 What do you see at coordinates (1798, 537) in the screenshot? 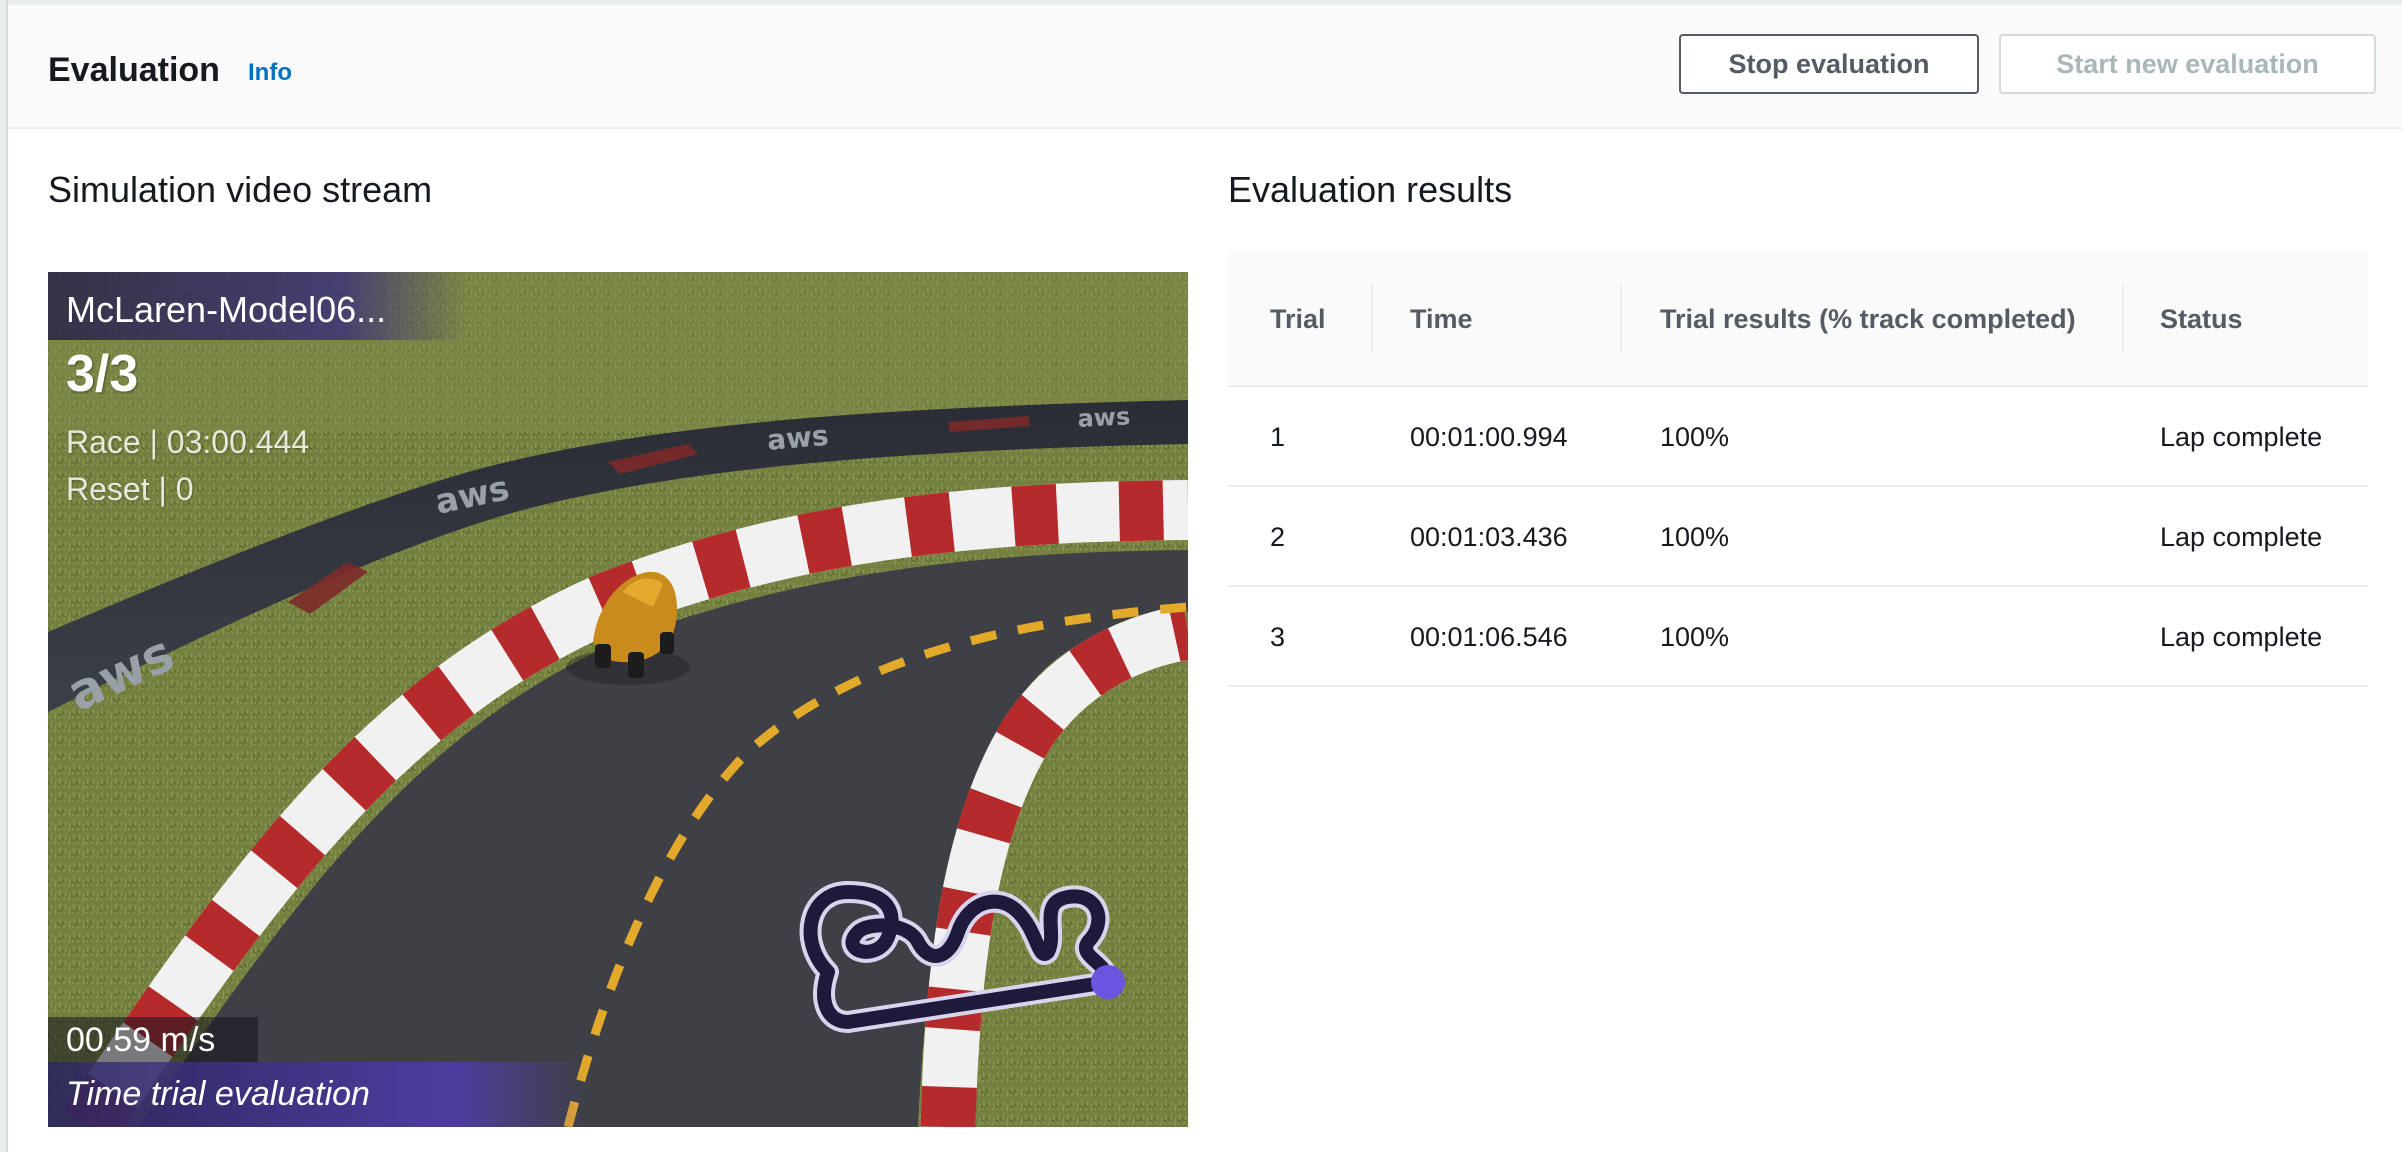
I see `table-row: 2 00:01:03.436 100% Lap complete` at bounding box center [1798, 537].